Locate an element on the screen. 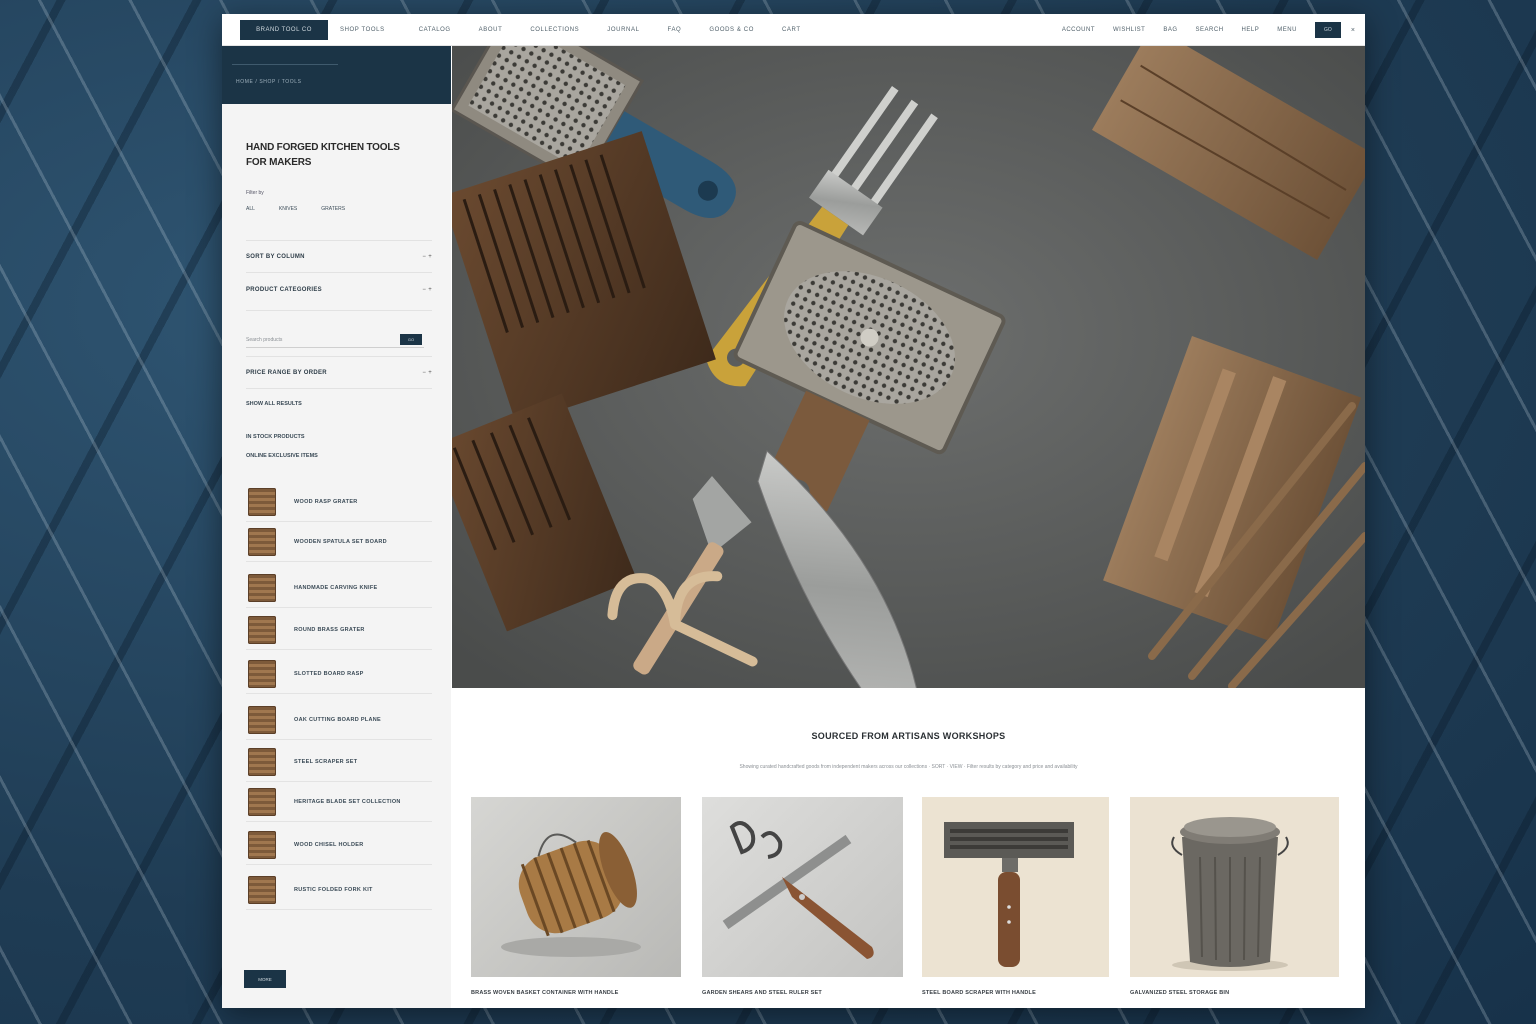  list-item: STEEL SCRAPER SET is located at coordinates (339, 762).